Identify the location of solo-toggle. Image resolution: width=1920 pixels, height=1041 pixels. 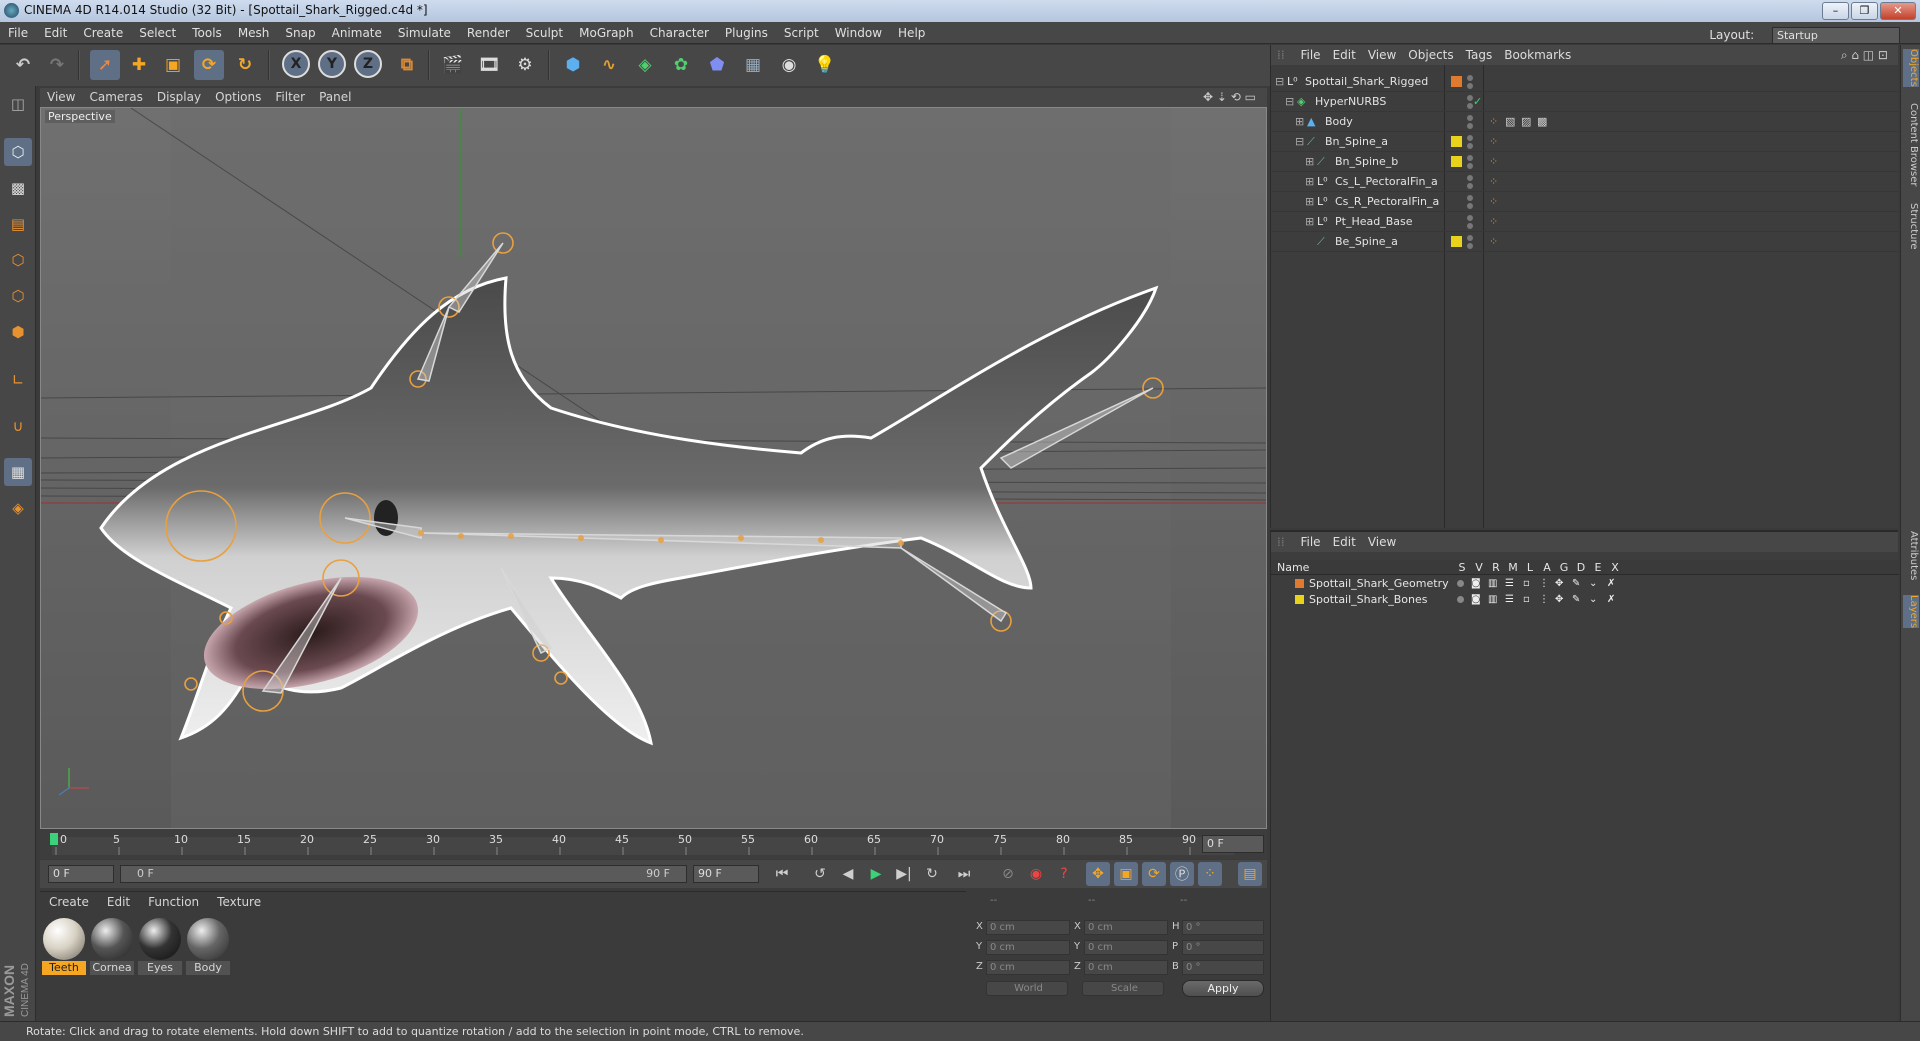
(1460, 583).